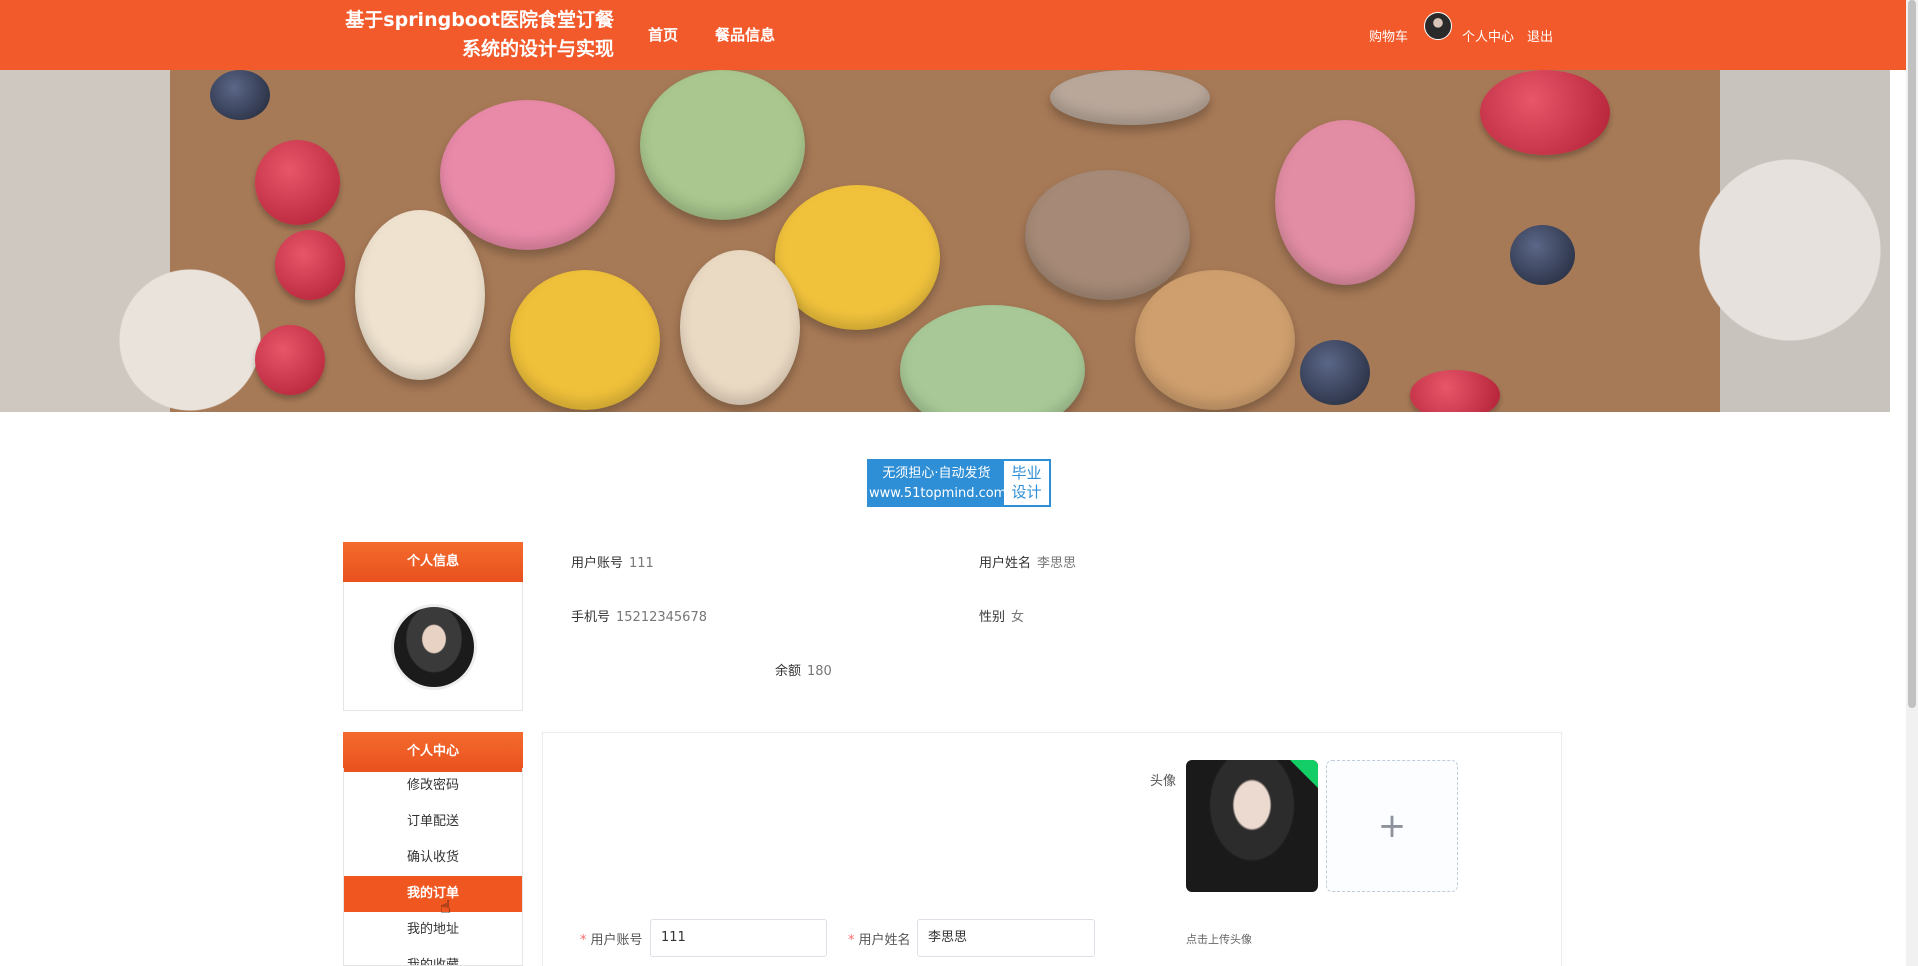 This screenshot has height=966, width=1918. What do you see at coordinates (788, 671) in the screenshot?
I see `info-balance-label: 余额` at bounding box center [788, 671].